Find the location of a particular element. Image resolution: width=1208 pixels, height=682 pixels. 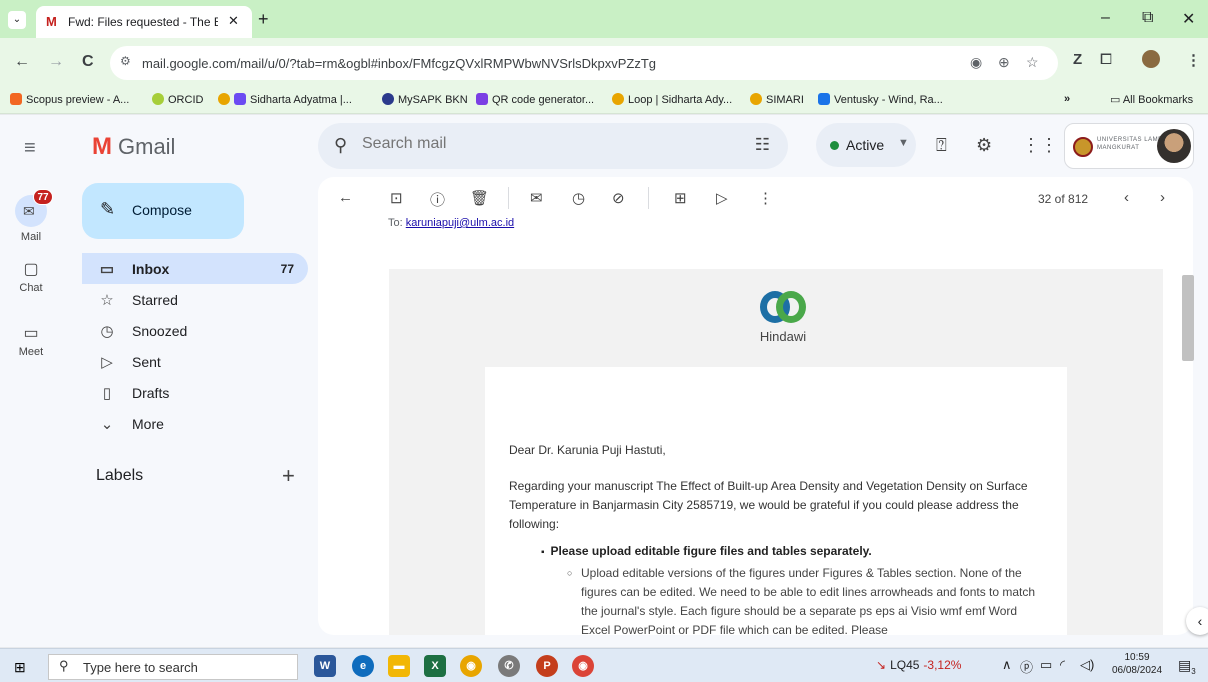

bookmark-label: MySAPK BKN is located at coordinates (433, 100).